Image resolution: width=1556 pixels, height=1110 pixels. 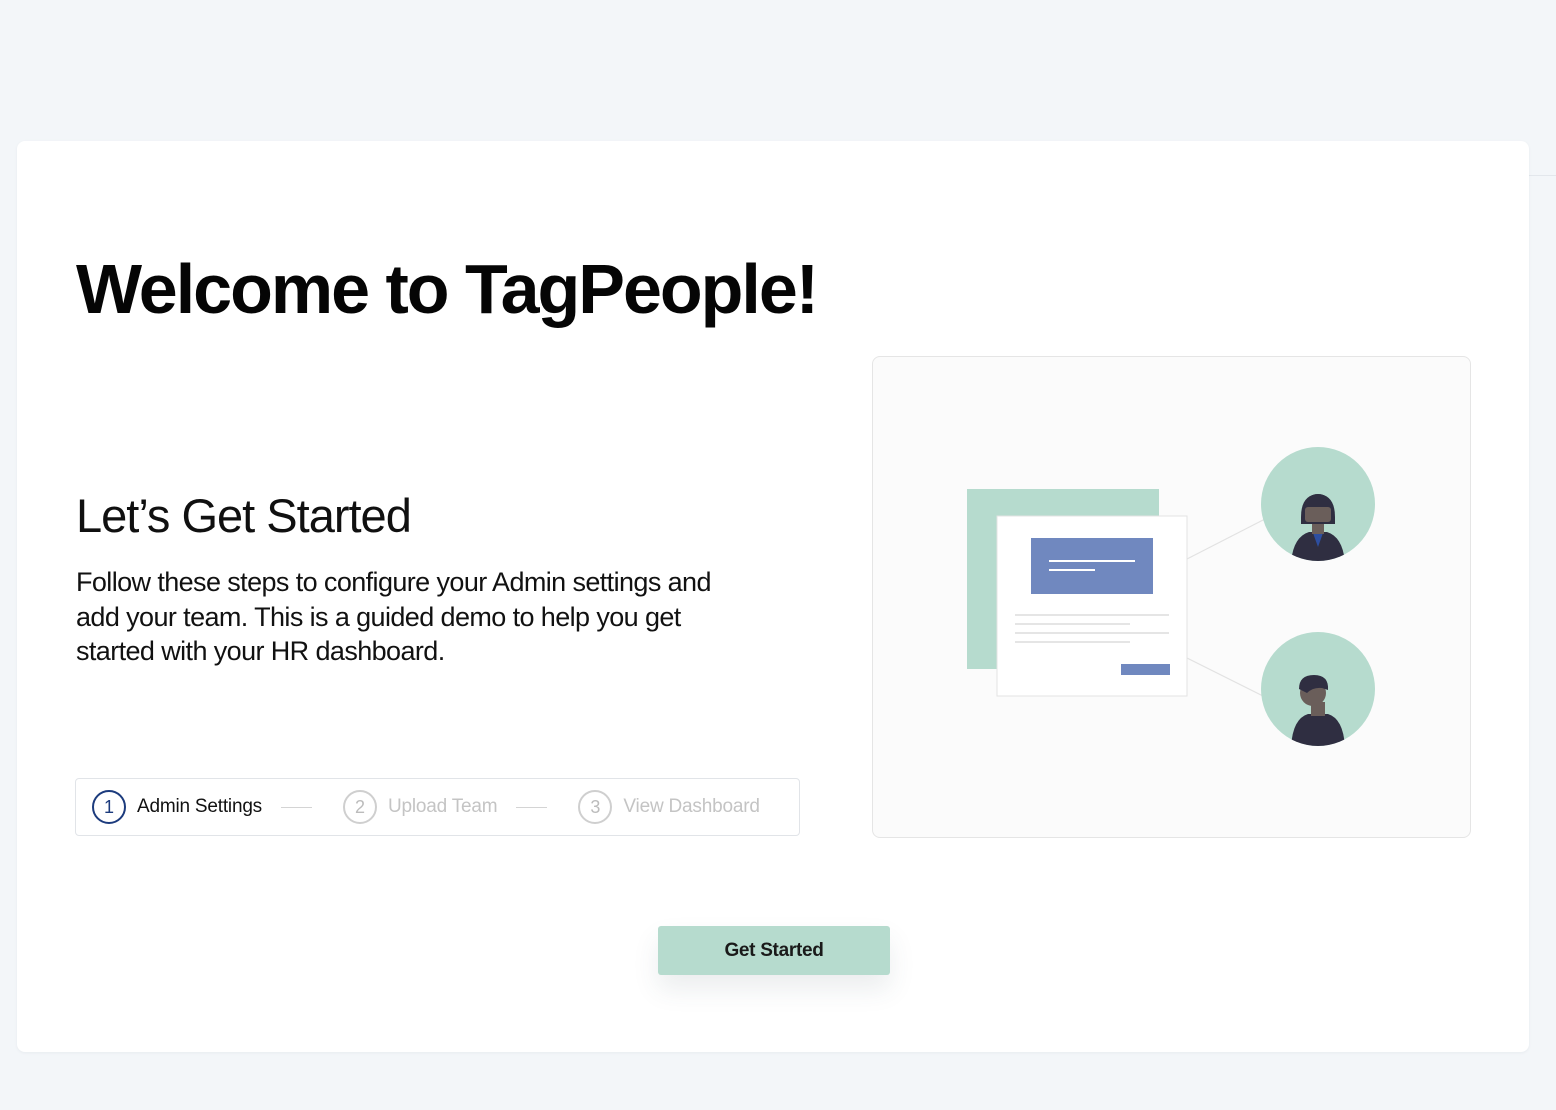 I want to click on page-title: Welcome to TagPeople!, so click(x=447, y=289).